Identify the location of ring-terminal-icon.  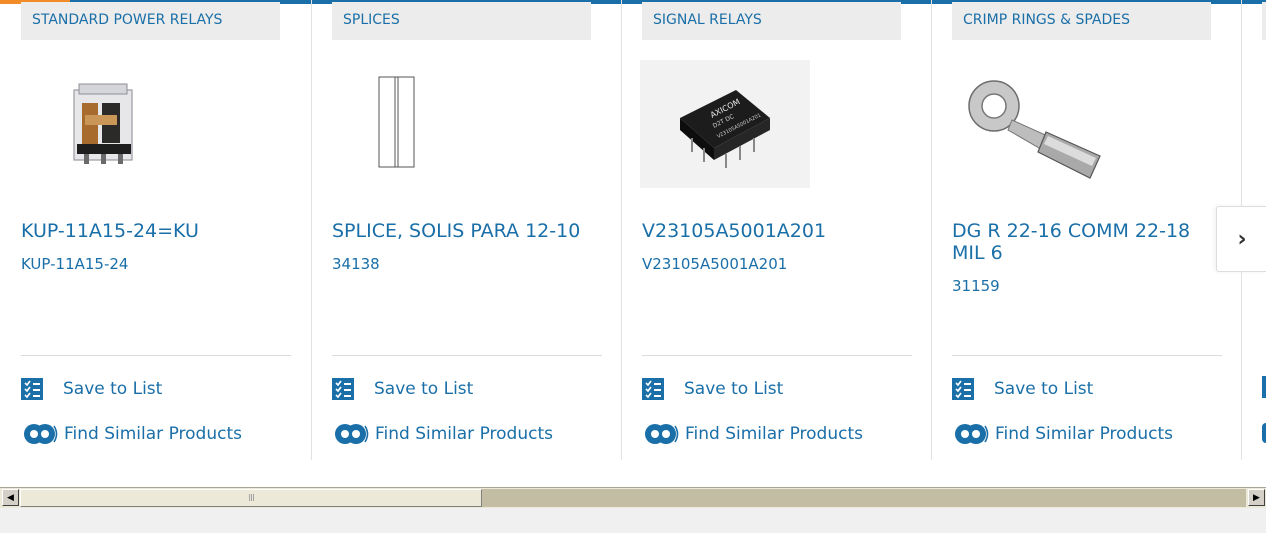
(1057, 125).